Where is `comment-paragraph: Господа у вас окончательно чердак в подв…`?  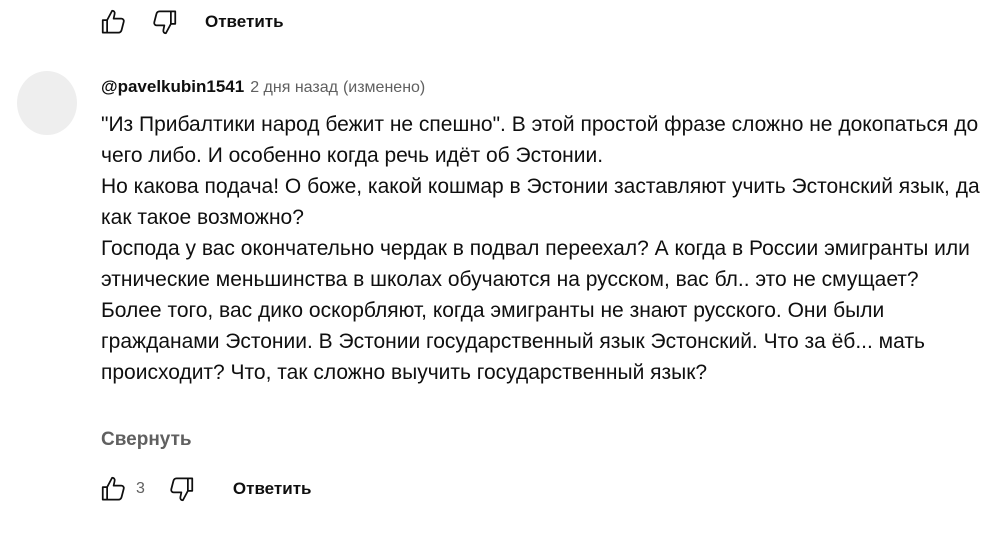 comment-paragraph: Господа у вас окончательно чердак в подв… is located at coordinates (535, 264).